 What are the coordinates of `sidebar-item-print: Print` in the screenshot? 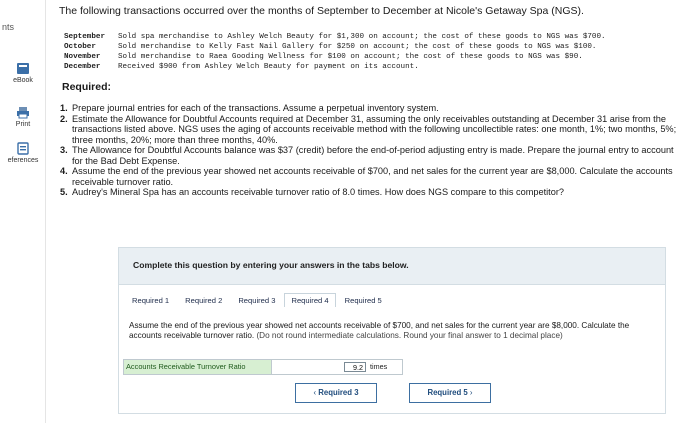 It's located at (23, 117).